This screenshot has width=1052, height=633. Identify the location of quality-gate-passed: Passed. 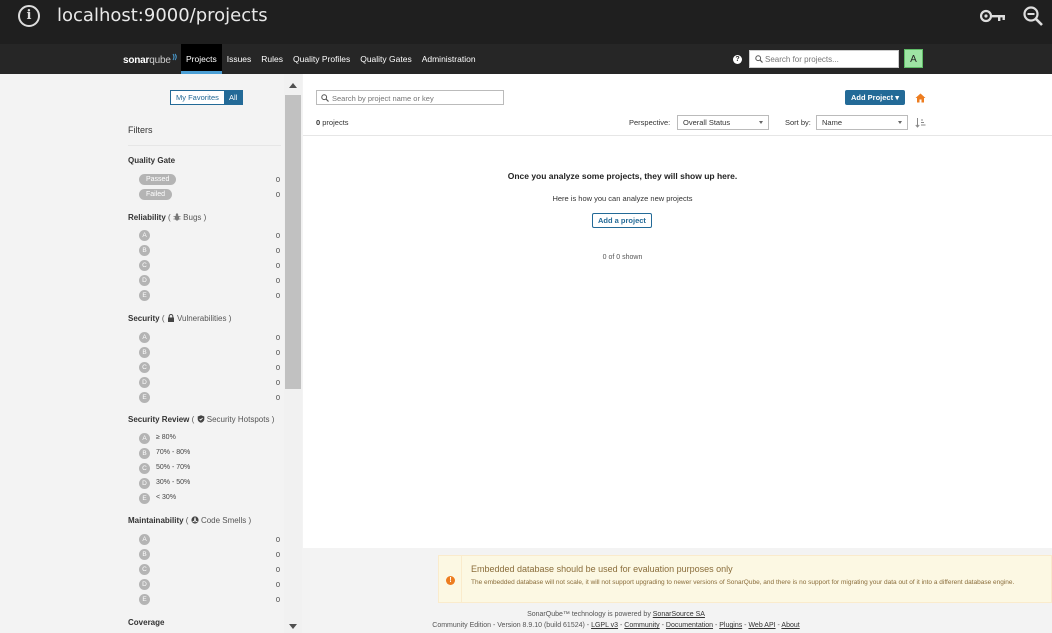
(158, 179).